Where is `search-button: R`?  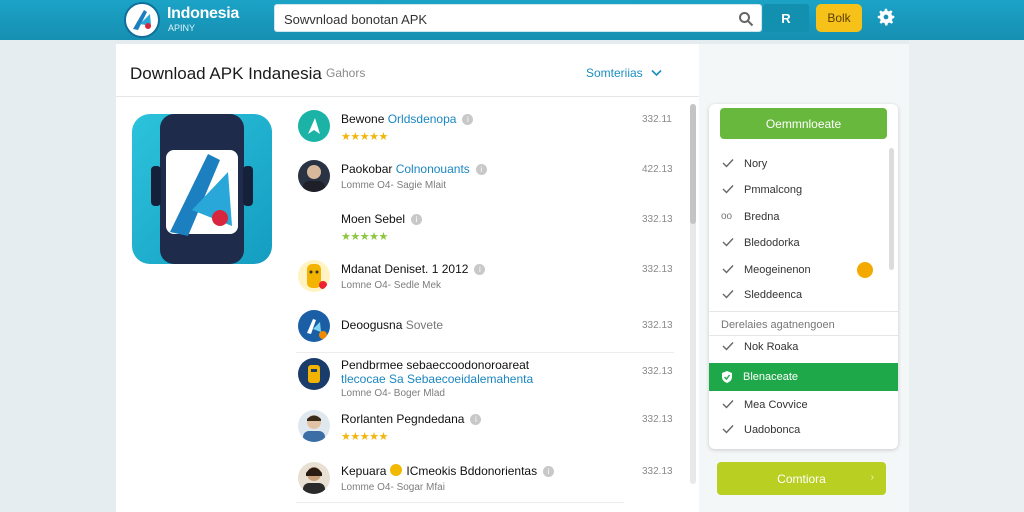 search-button: R is located at coordinates (786, 18).